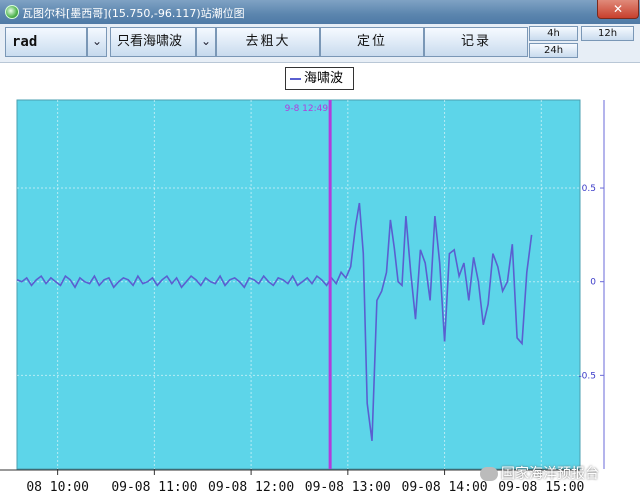 The height and width of the screenshot is (500, 640). Describe the element at coordinates (550, 474) in the screenshot. I see `watermark-text: 国家海洋预报台` at that location.